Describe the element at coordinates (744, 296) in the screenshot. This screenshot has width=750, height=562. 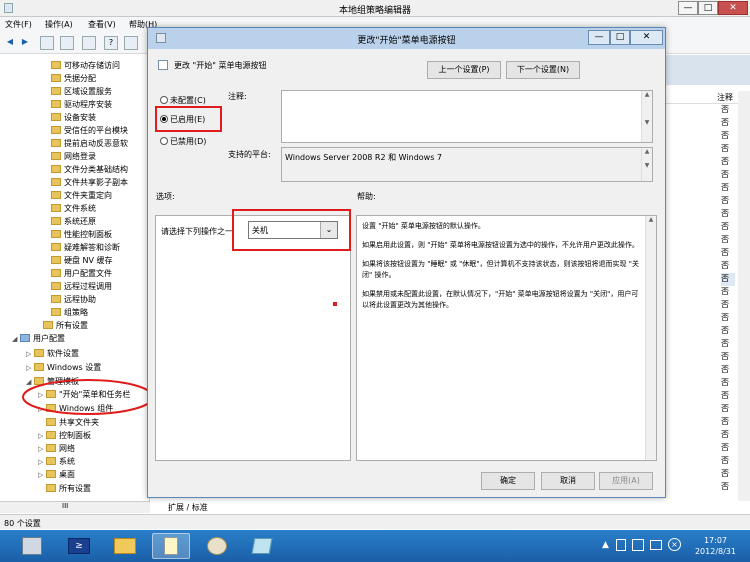
I see `vertical-scrollbar` at that location.